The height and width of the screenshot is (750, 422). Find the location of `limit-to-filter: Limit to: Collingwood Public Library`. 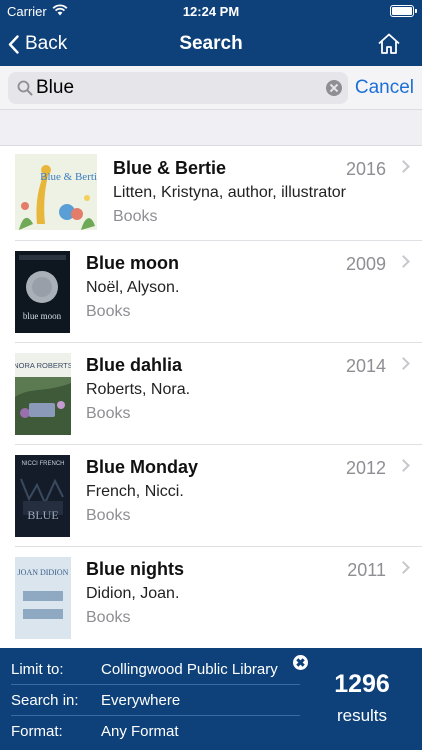

limit-to-filter: Limit to: Collingwood Public Library is located at coordinates (150, 669).